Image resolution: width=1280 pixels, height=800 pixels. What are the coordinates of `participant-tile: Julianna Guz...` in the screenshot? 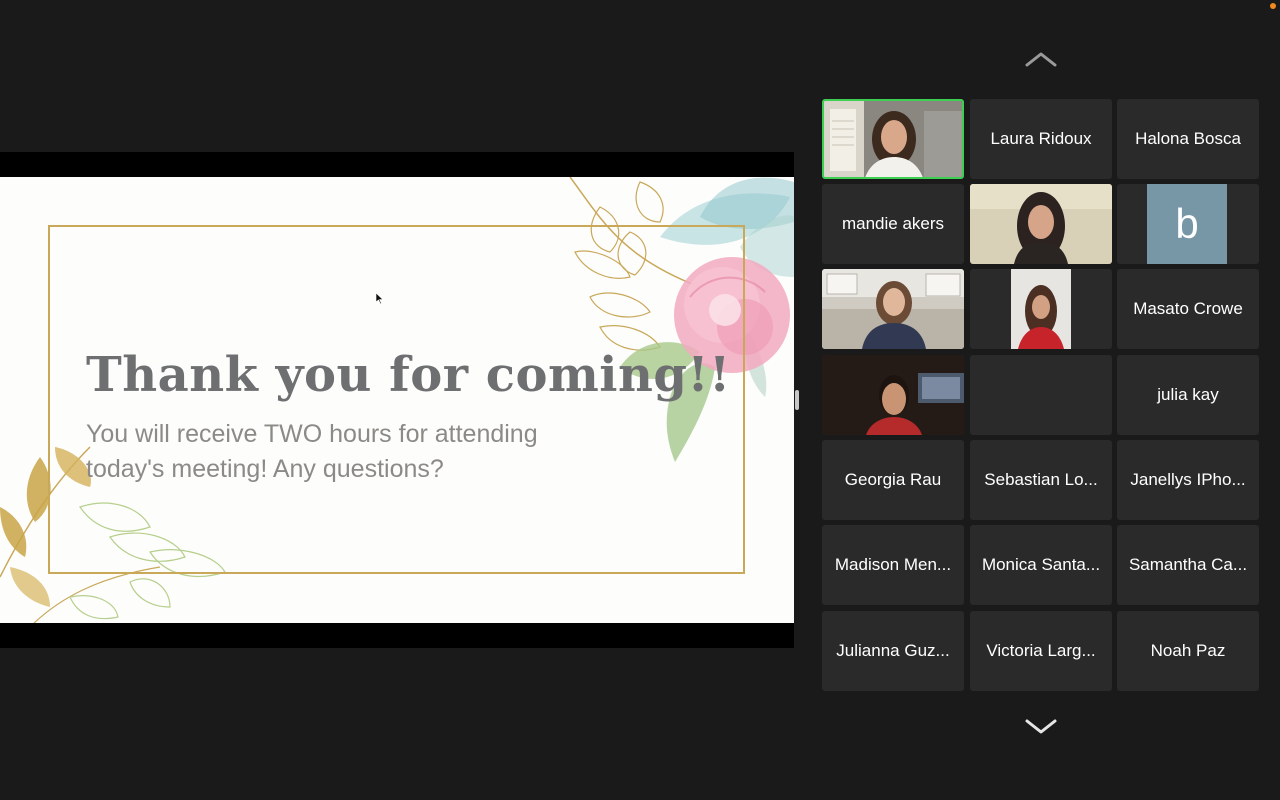 It's located at (893, 651).